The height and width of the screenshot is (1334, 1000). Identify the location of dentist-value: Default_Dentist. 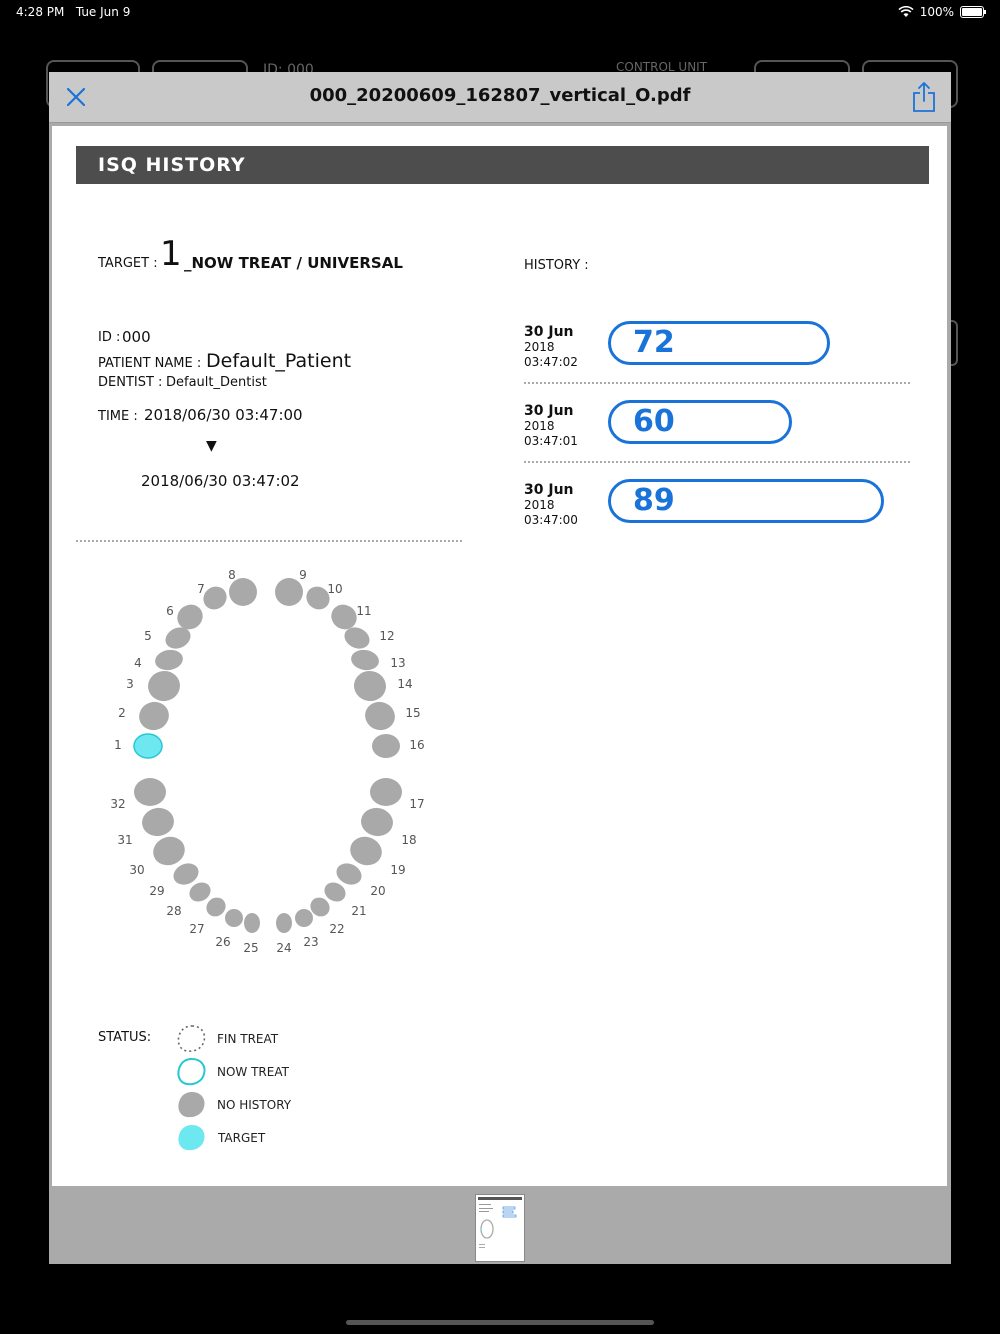
(216, 382).